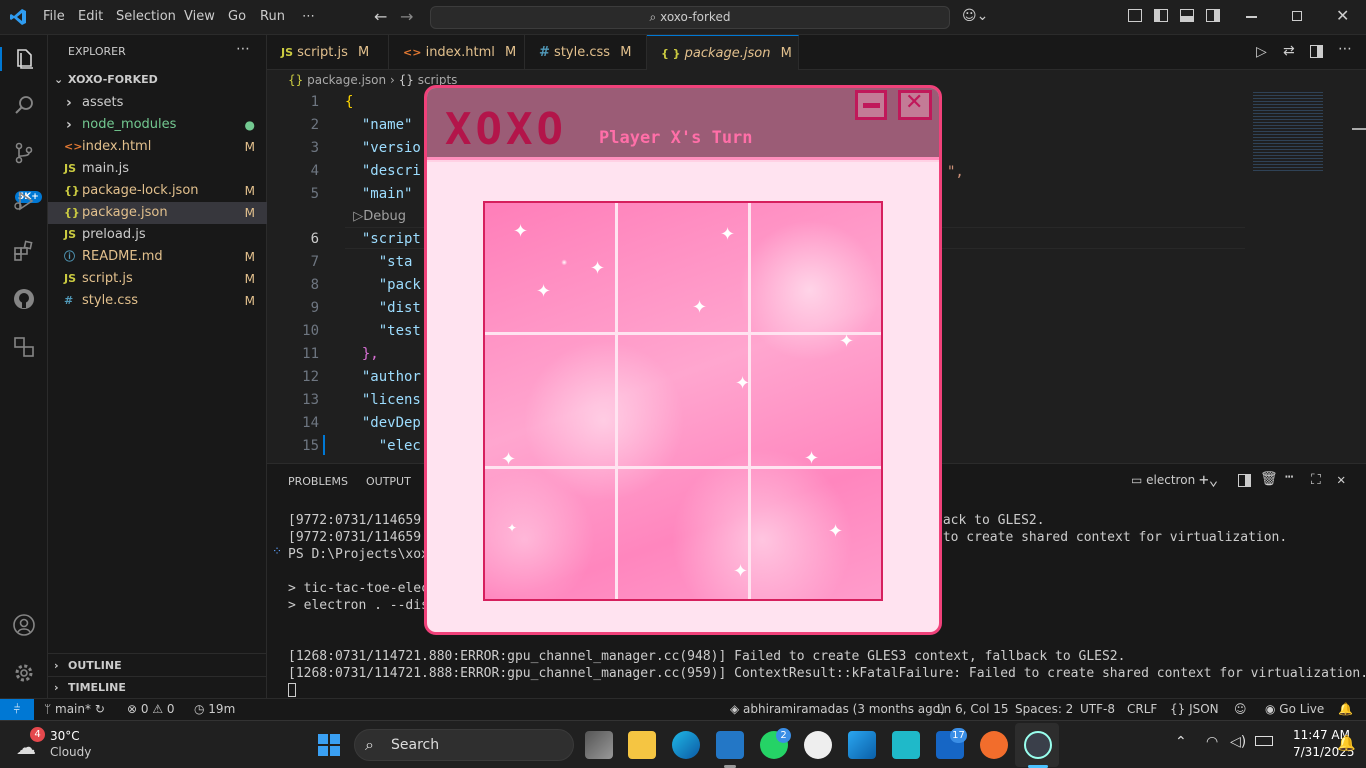 The image size is (1366, 768). What do you see at coordinates (157, 688) in the screenshot?
I see `timeline-section: › TIMELINE` at bounding box center [157, 688].